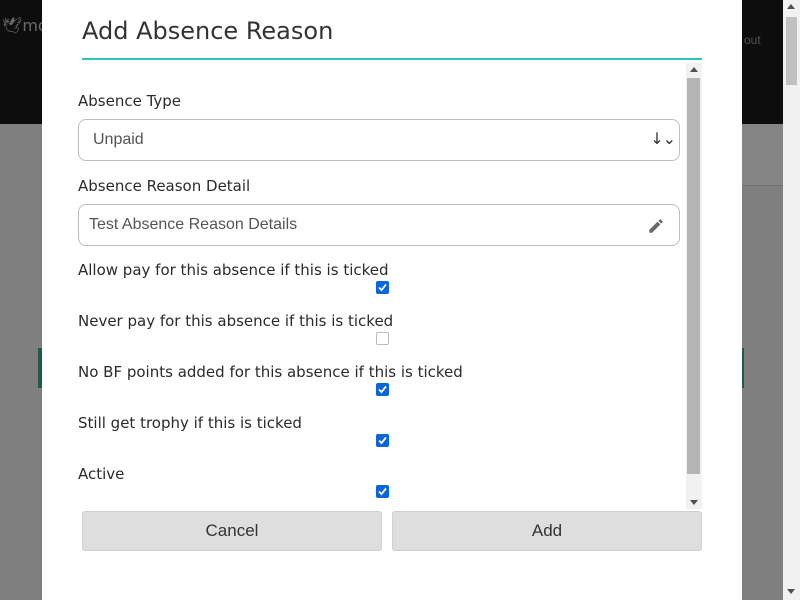 Image resolution: width=800 pixels, height=600 pixels. I want to click on allow-pay-checkbox, so click(382, 287).